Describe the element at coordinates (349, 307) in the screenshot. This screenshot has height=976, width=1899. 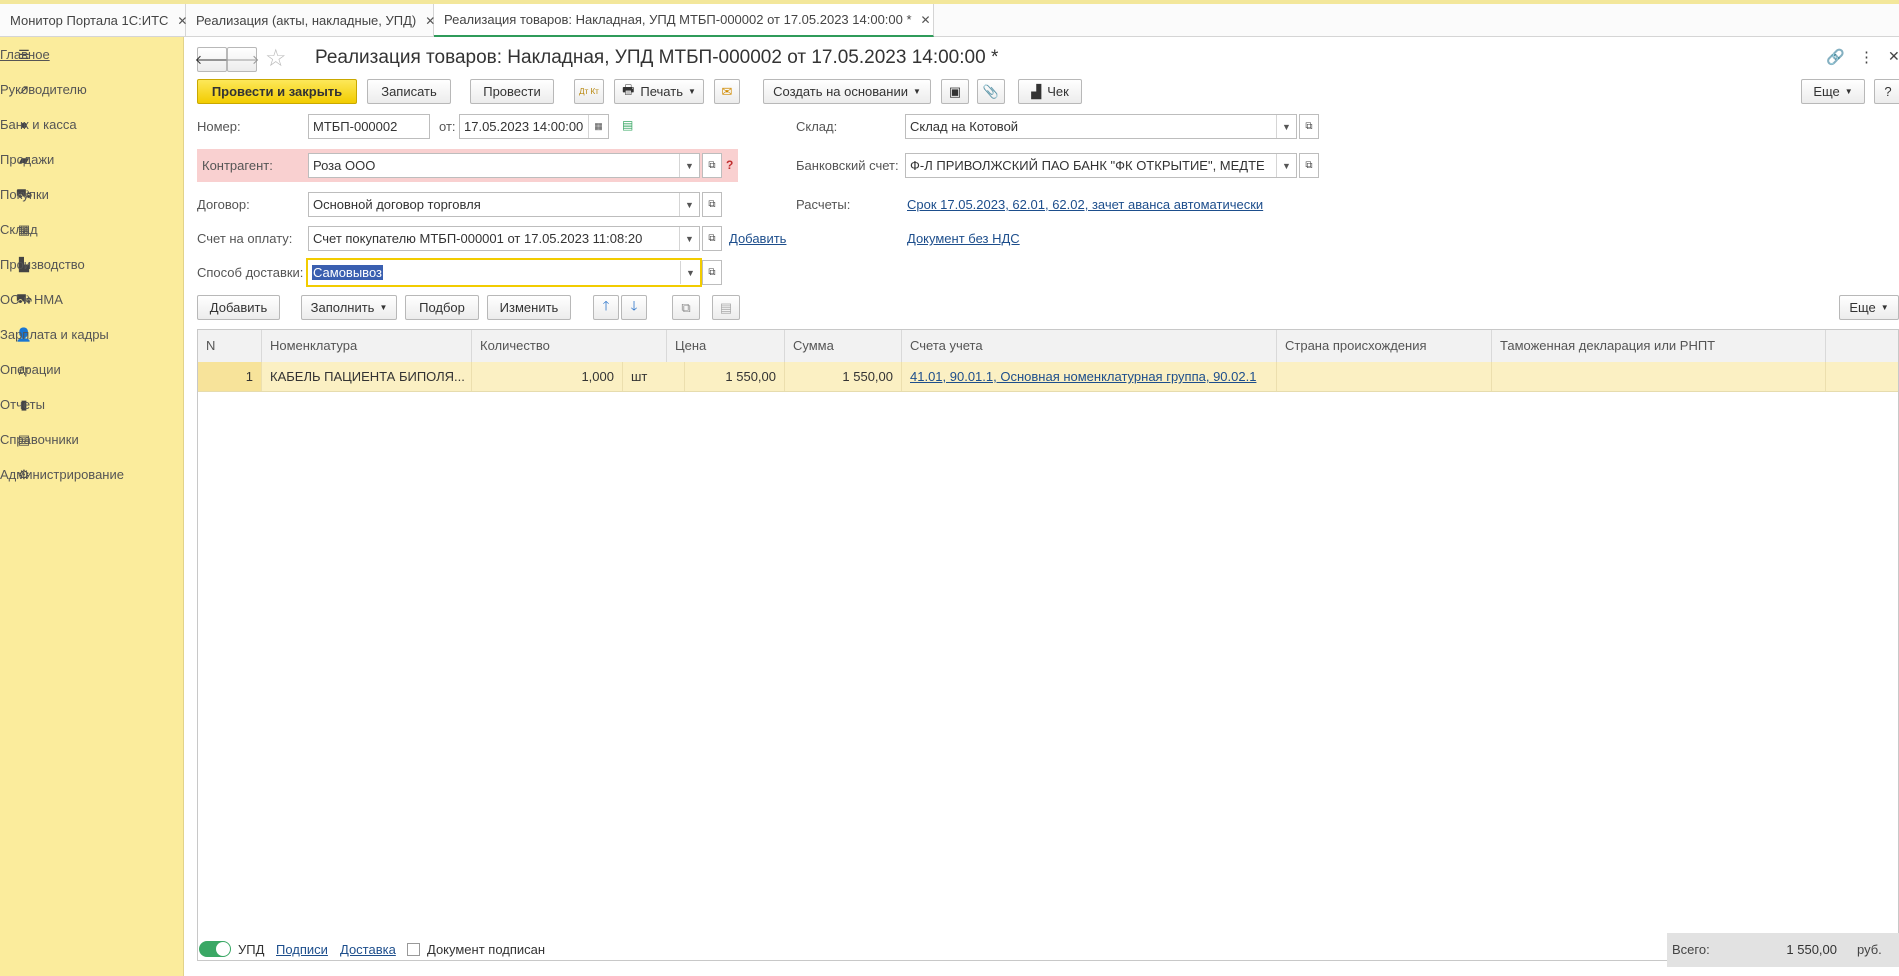
I see `fill-button: Заполнить ▼` at that location.